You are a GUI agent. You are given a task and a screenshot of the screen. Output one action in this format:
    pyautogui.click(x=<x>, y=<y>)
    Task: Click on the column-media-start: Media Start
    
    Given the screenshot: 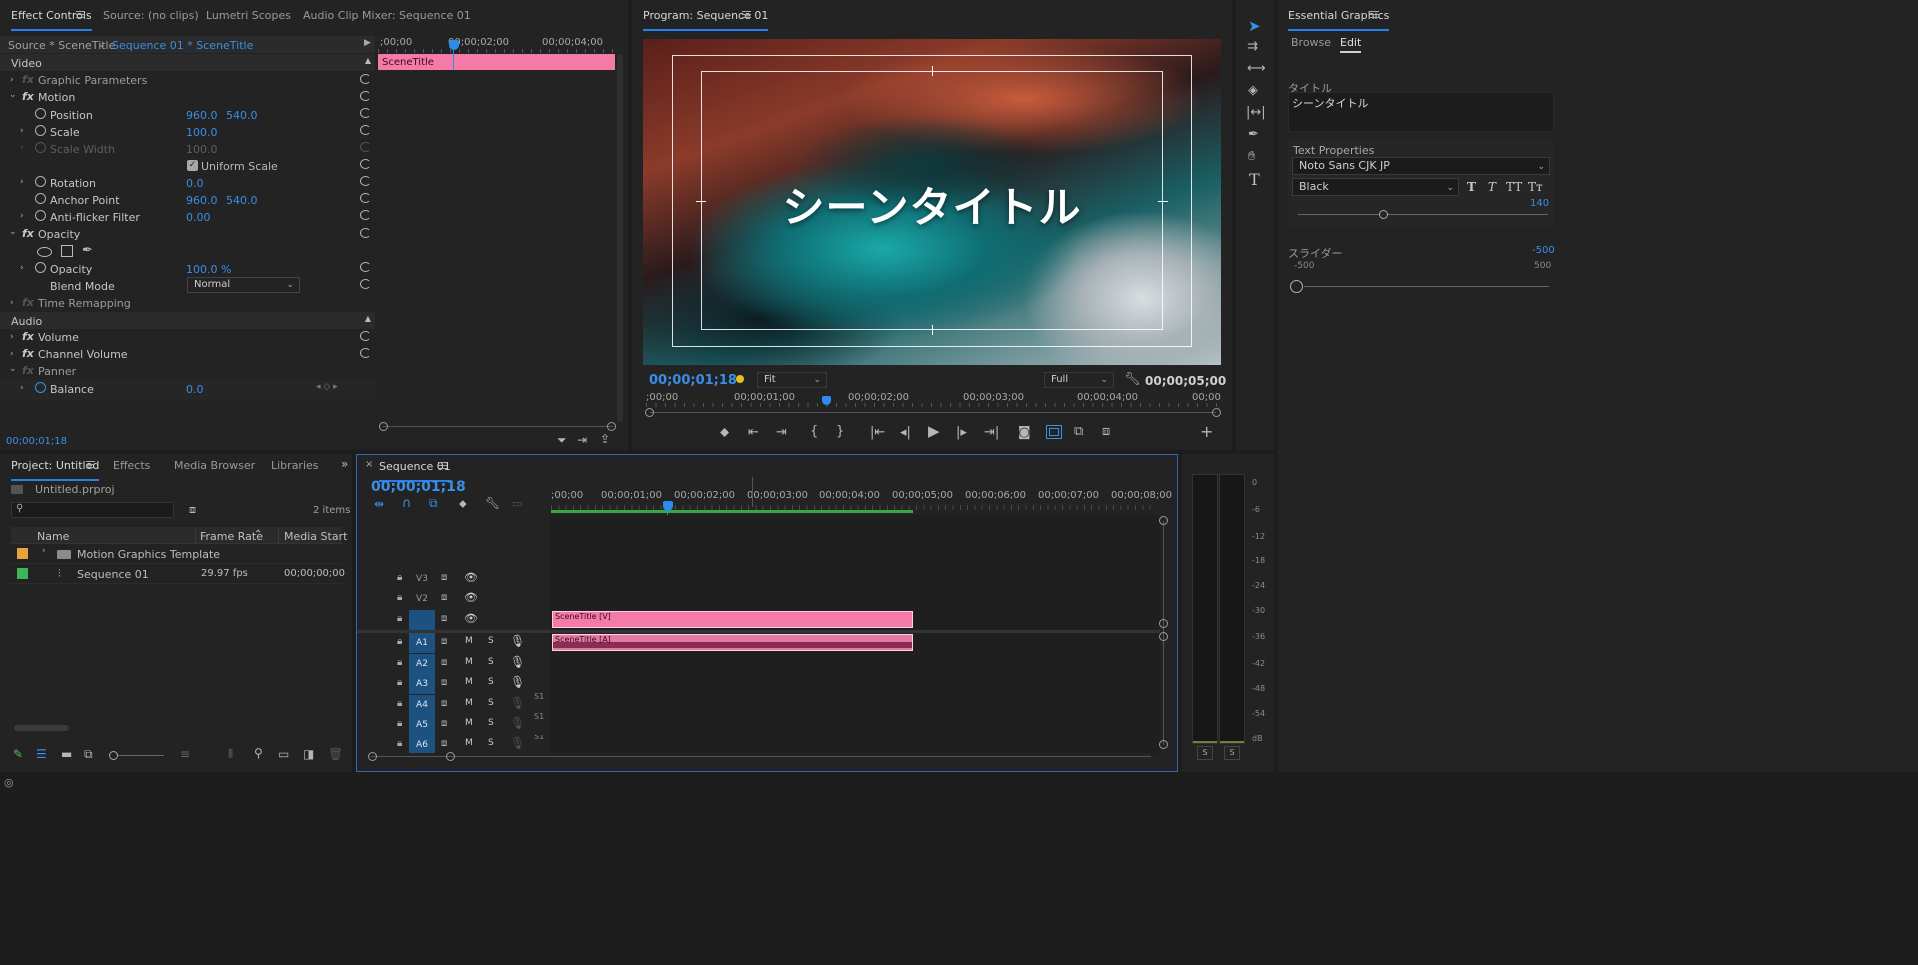 What is the action you would take?
    pyautogui.click(x=315, y=536)
    